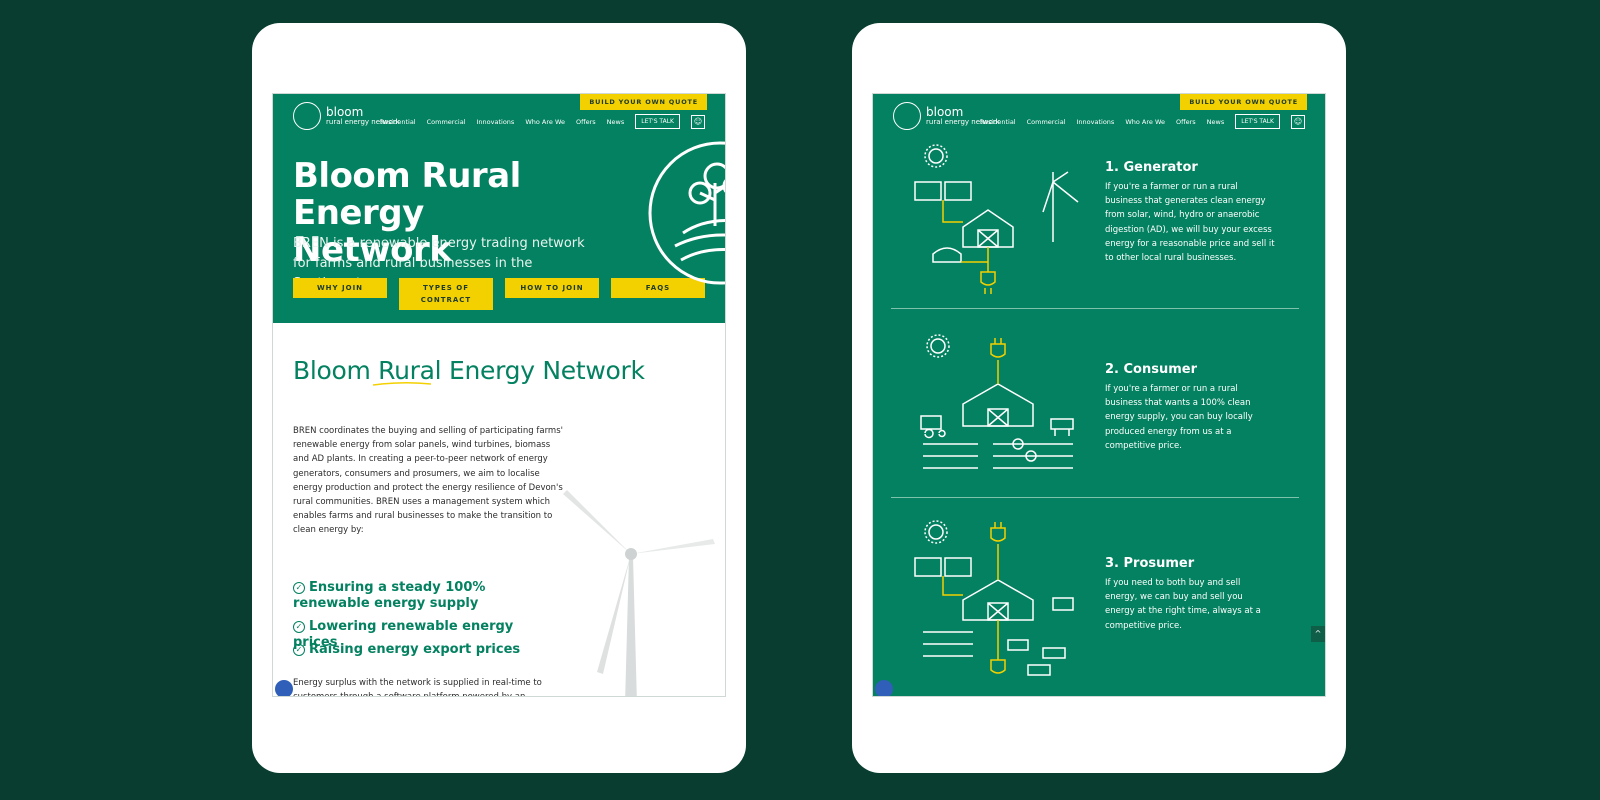  Describe the element at coordinates (639, 593) in the screenshot. I see `wind-turbine-image` at that location.